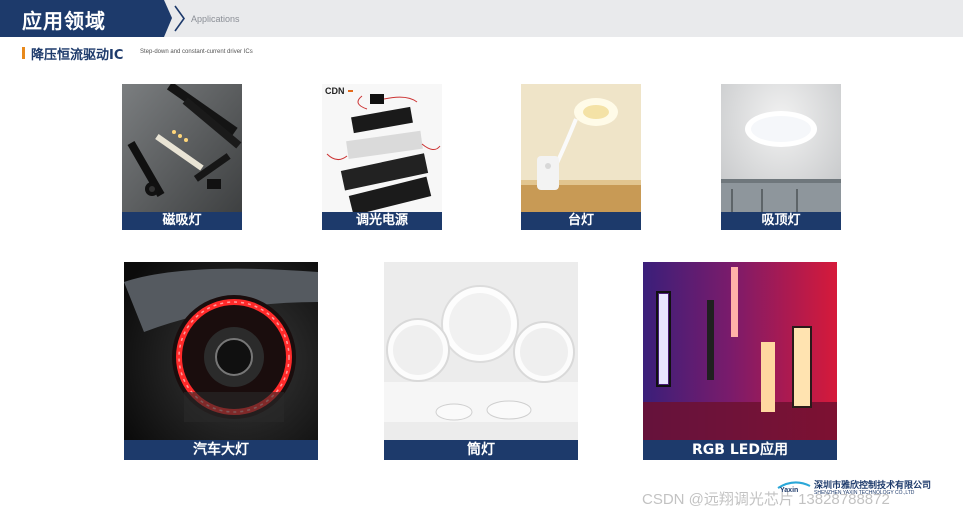 This screenshot has height=514, width=963. What do you see at coordinates (481, 450) in the screenshot?
I see `product-label: 筒灯` at bounding box center [481, 450].